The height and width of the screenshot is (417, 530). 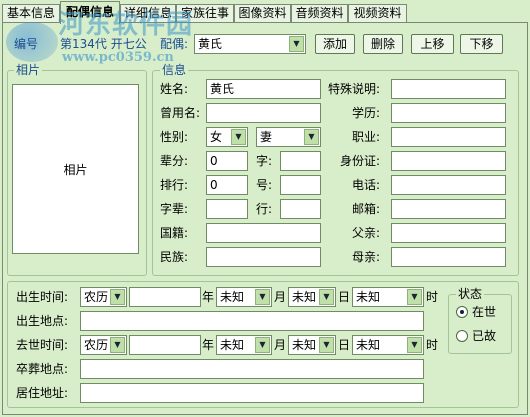 I want to click on alive-label: 在世, so click(x=484, y=312).